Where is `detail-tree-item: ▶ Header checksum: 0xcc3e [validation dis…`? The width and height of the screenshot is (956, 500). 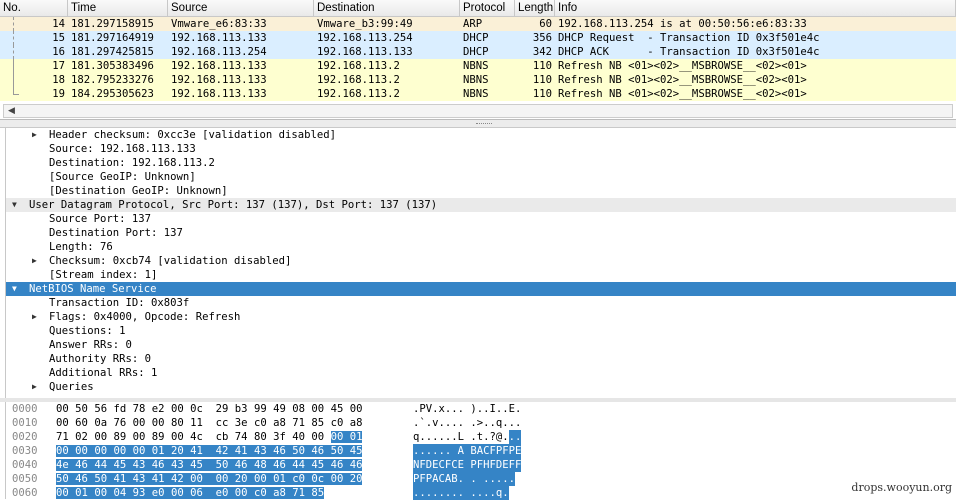 detail-tree-item: ▶ Header checksum: 0xcc3e [validation dis… is located at coordinates (481, 135).